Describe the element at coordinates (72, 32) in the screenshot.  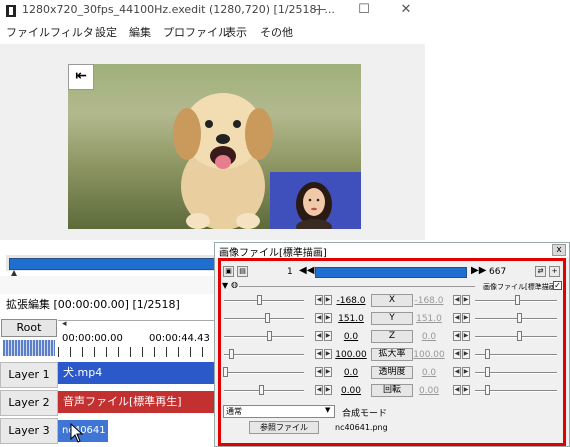
I see `menu-filter: フィルタ` at that location.